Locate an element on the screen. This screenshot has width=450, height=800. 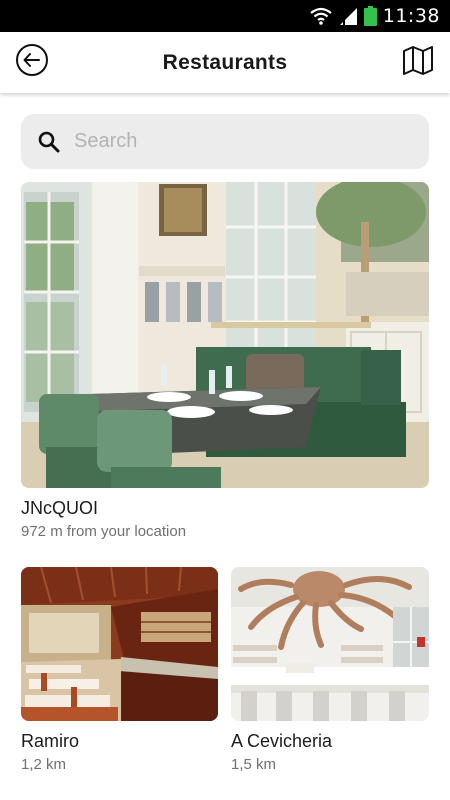
restaurant-distance: 972 m from your location is located at coordinates (104, 531).